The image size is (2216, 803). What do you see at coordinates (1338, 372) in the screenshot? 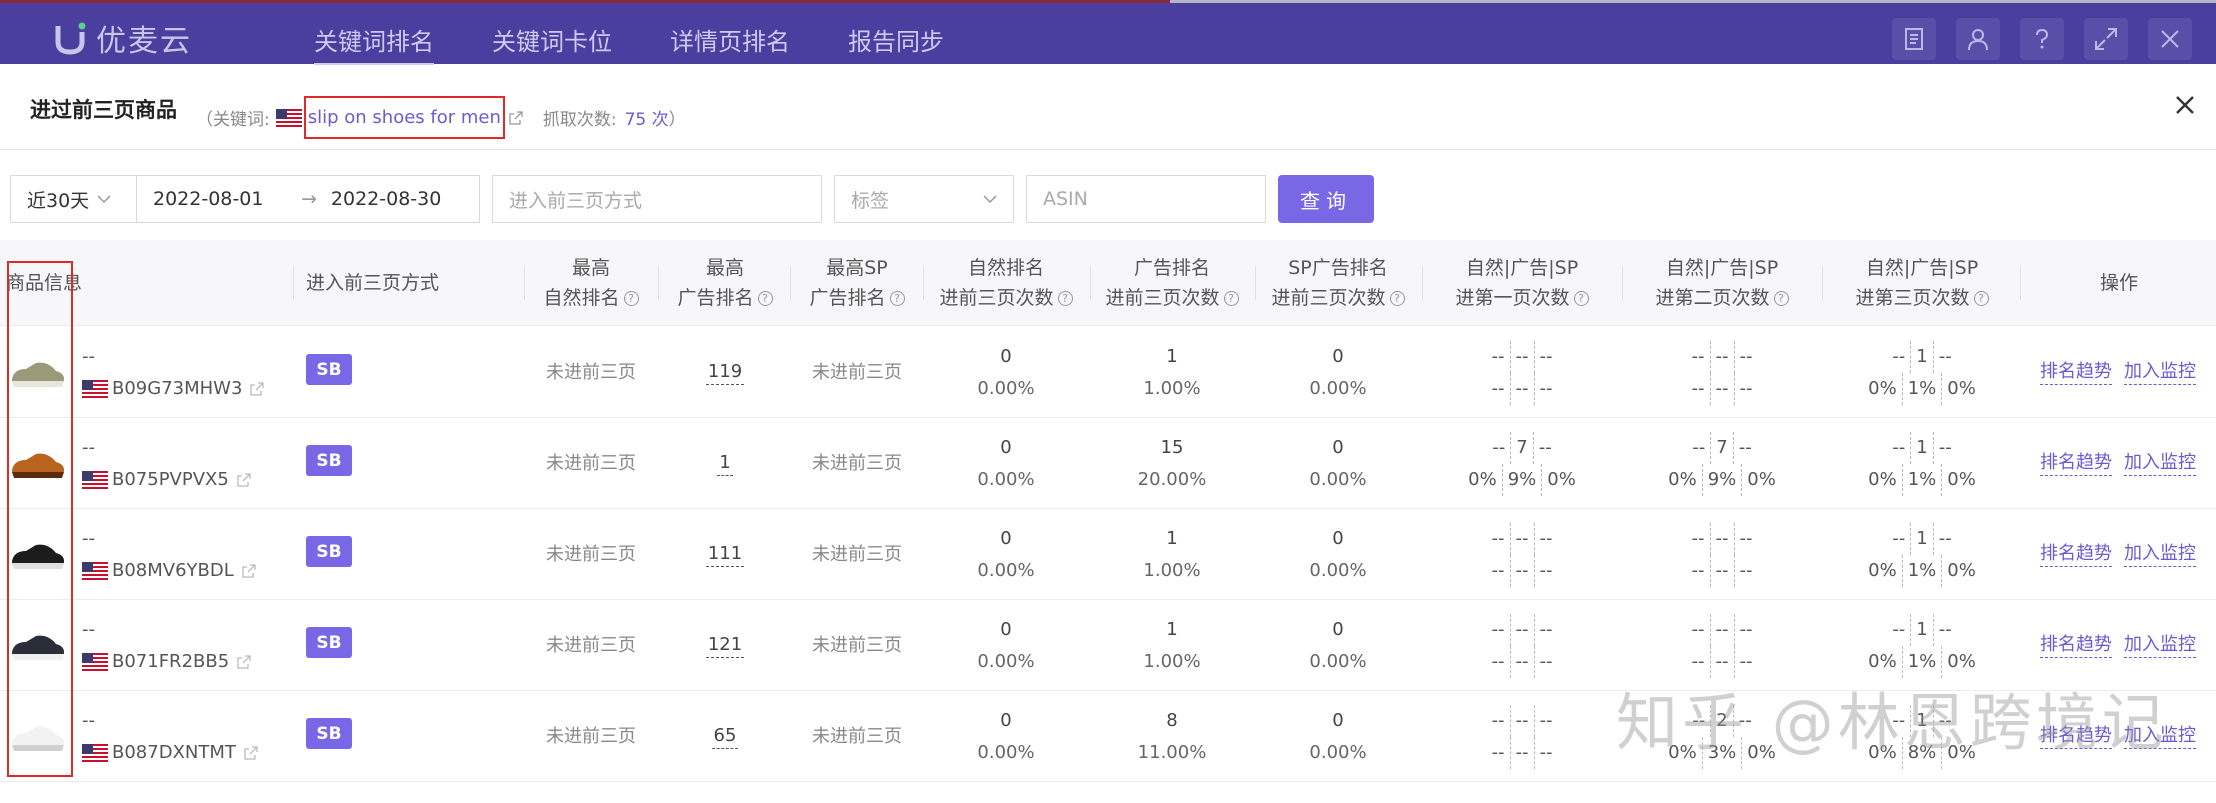
I see `sp-top3-cell: 0 0.00%` at bounding box center [1338, 372].